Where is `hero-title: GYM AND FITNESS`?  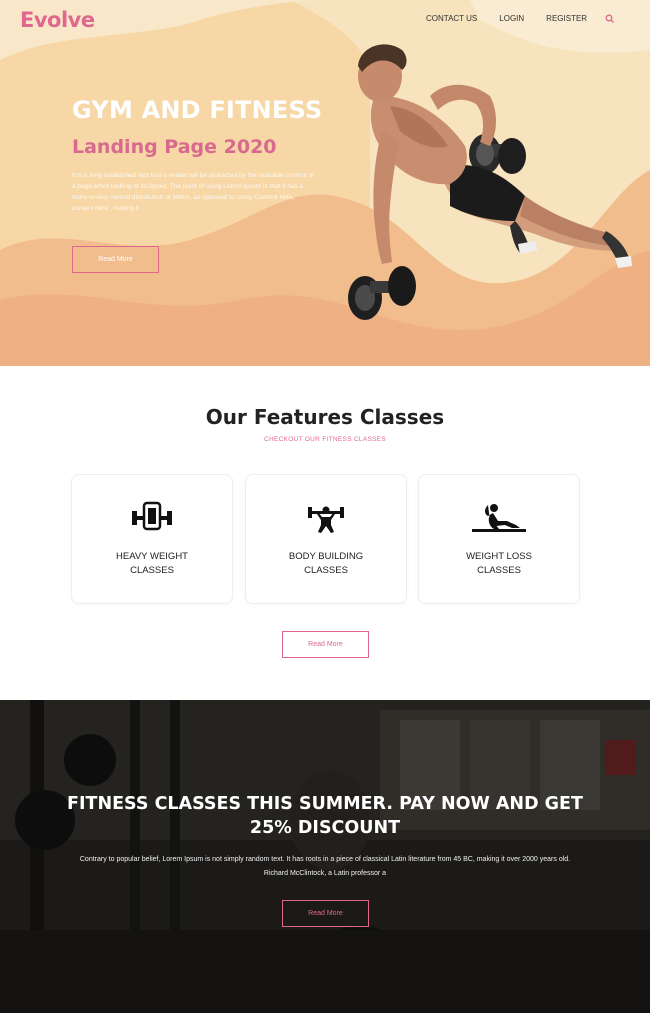 hero-title: GYM AND FITNESS is located at coordinates (197, 110).